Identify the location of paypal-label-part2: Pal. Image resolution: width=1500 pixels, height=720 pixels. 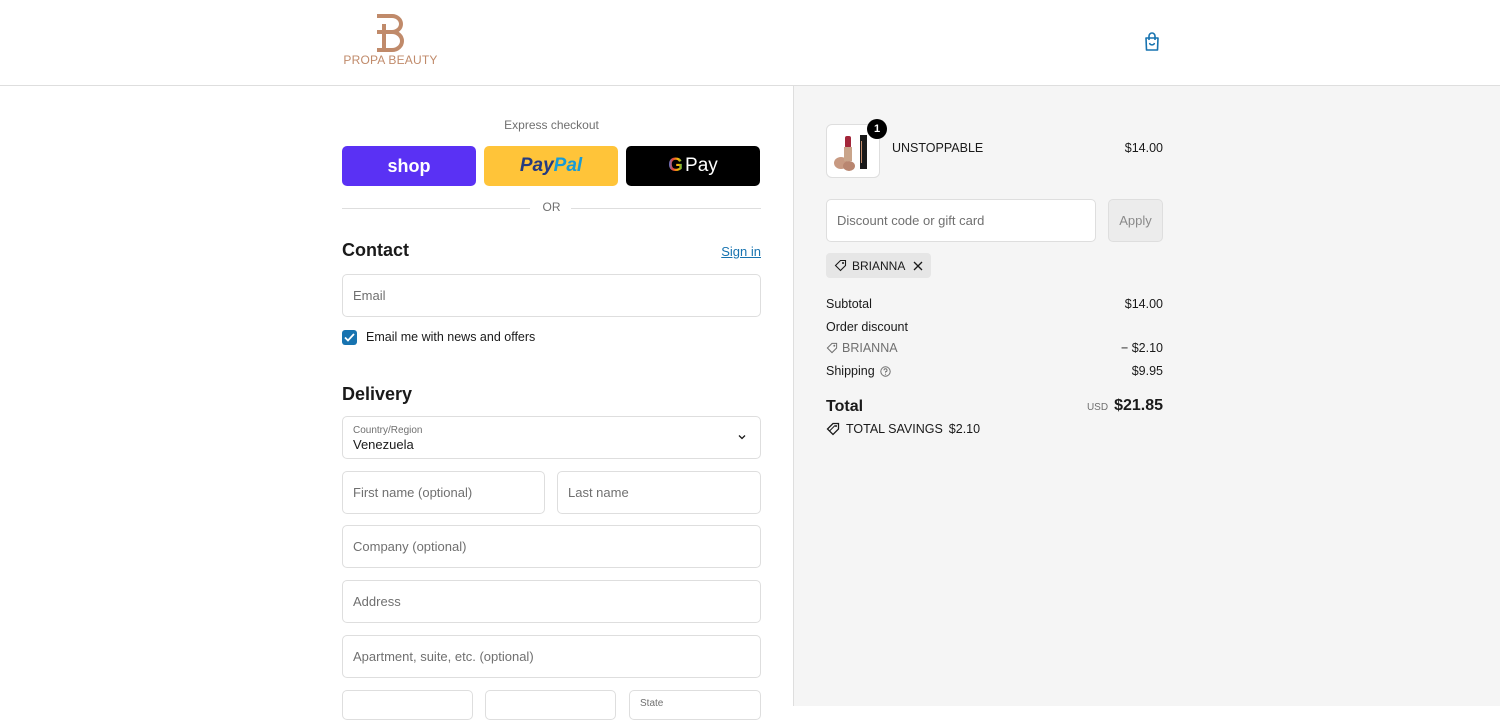
(568, 165).